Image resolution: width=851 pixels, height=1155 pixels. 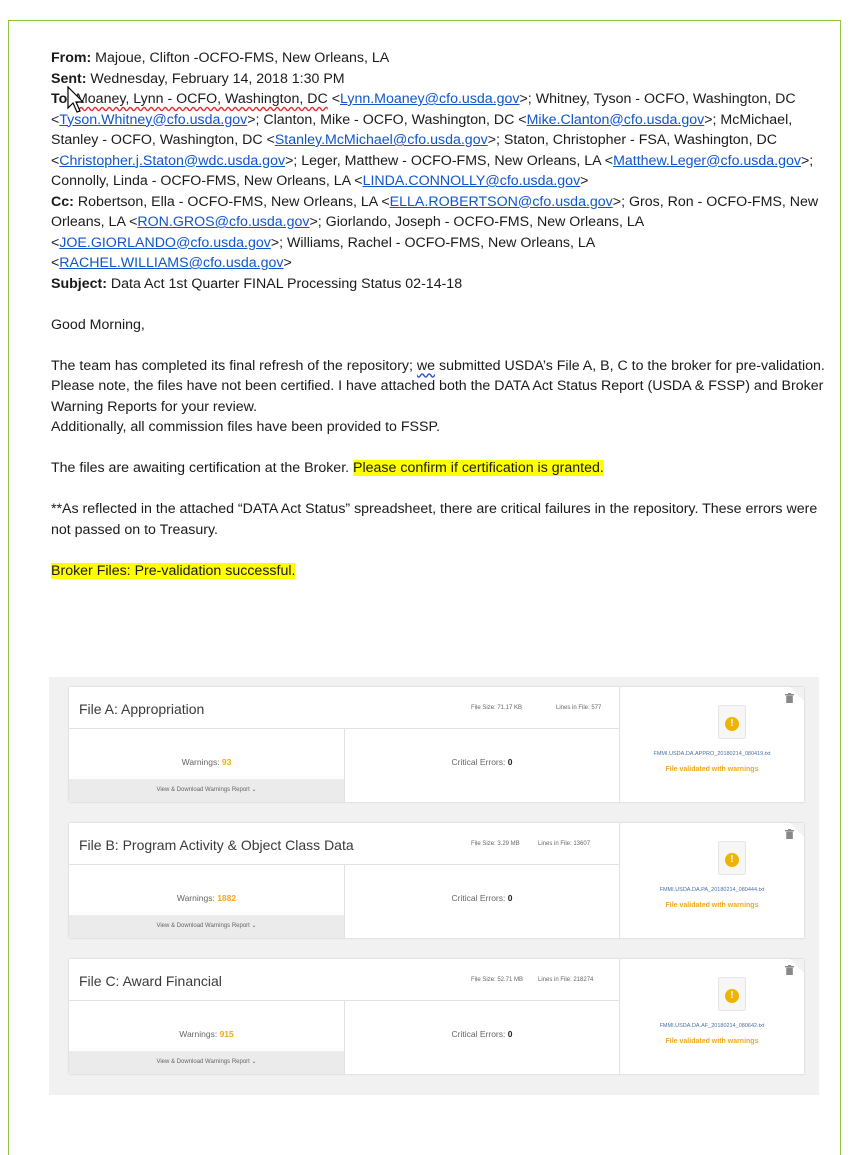 I want to click on email-link: Matthew.Leger@cfo.usda.gov, so click(x=707, y=161).